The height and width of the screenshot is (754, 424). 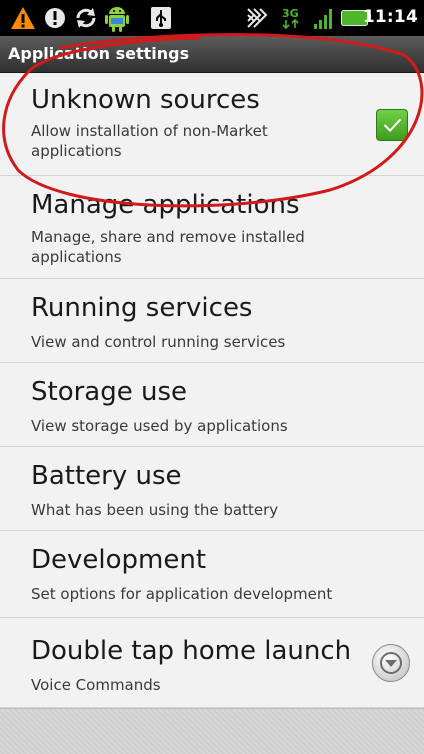 I want to click on setting-summary: Voice Commands, so click(x=96, y=685).